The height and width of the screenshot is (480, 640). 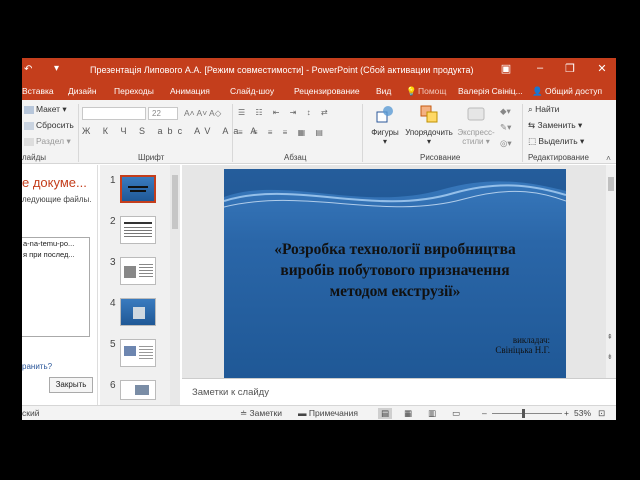 I want to click on slide-scrollbar-thumb, so click(x=611, y=184).